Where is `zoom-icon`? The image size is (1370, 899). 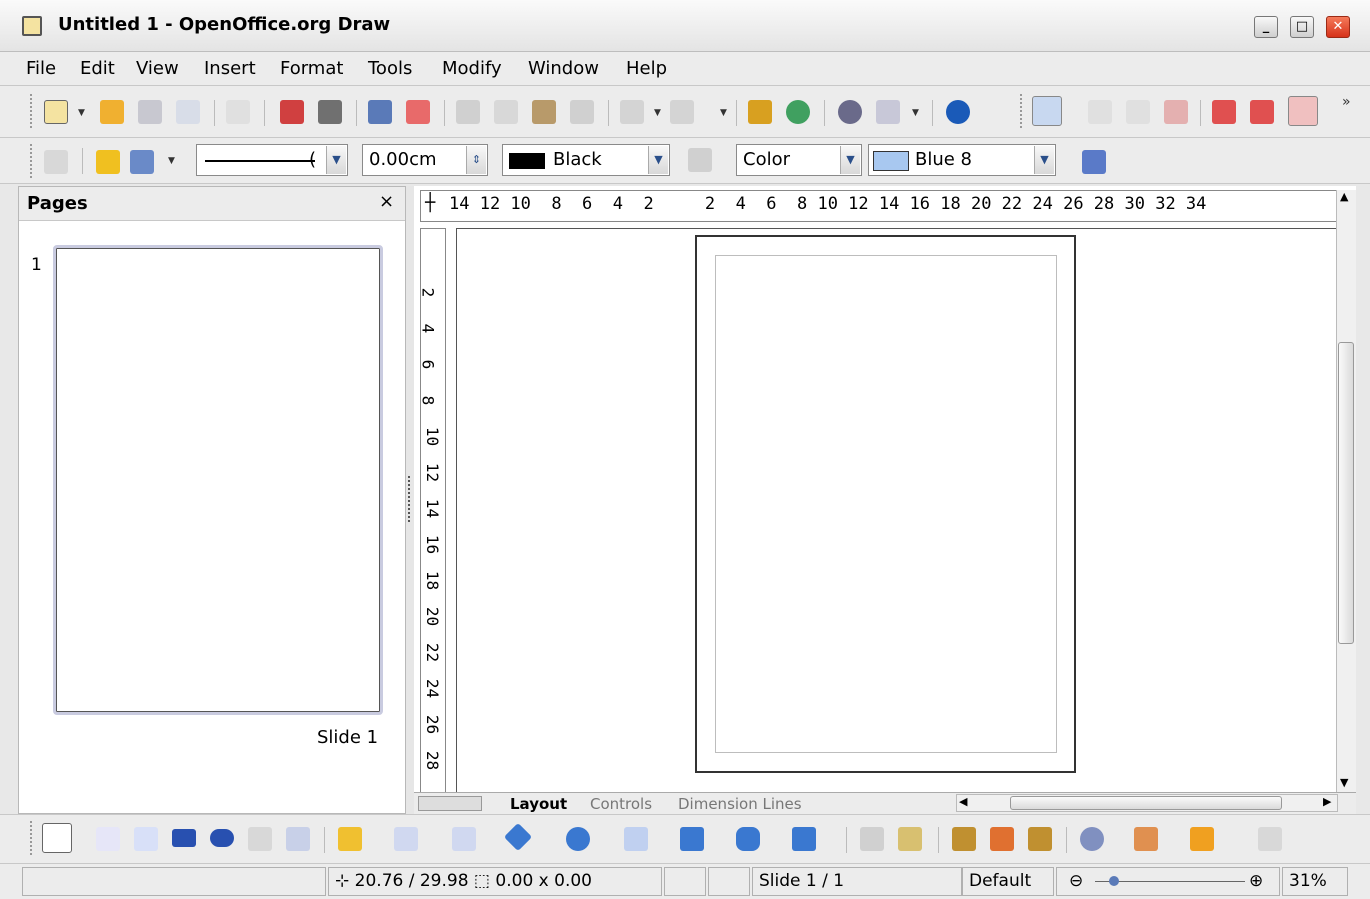
zoom-icon is located at coordinates (888, 112).